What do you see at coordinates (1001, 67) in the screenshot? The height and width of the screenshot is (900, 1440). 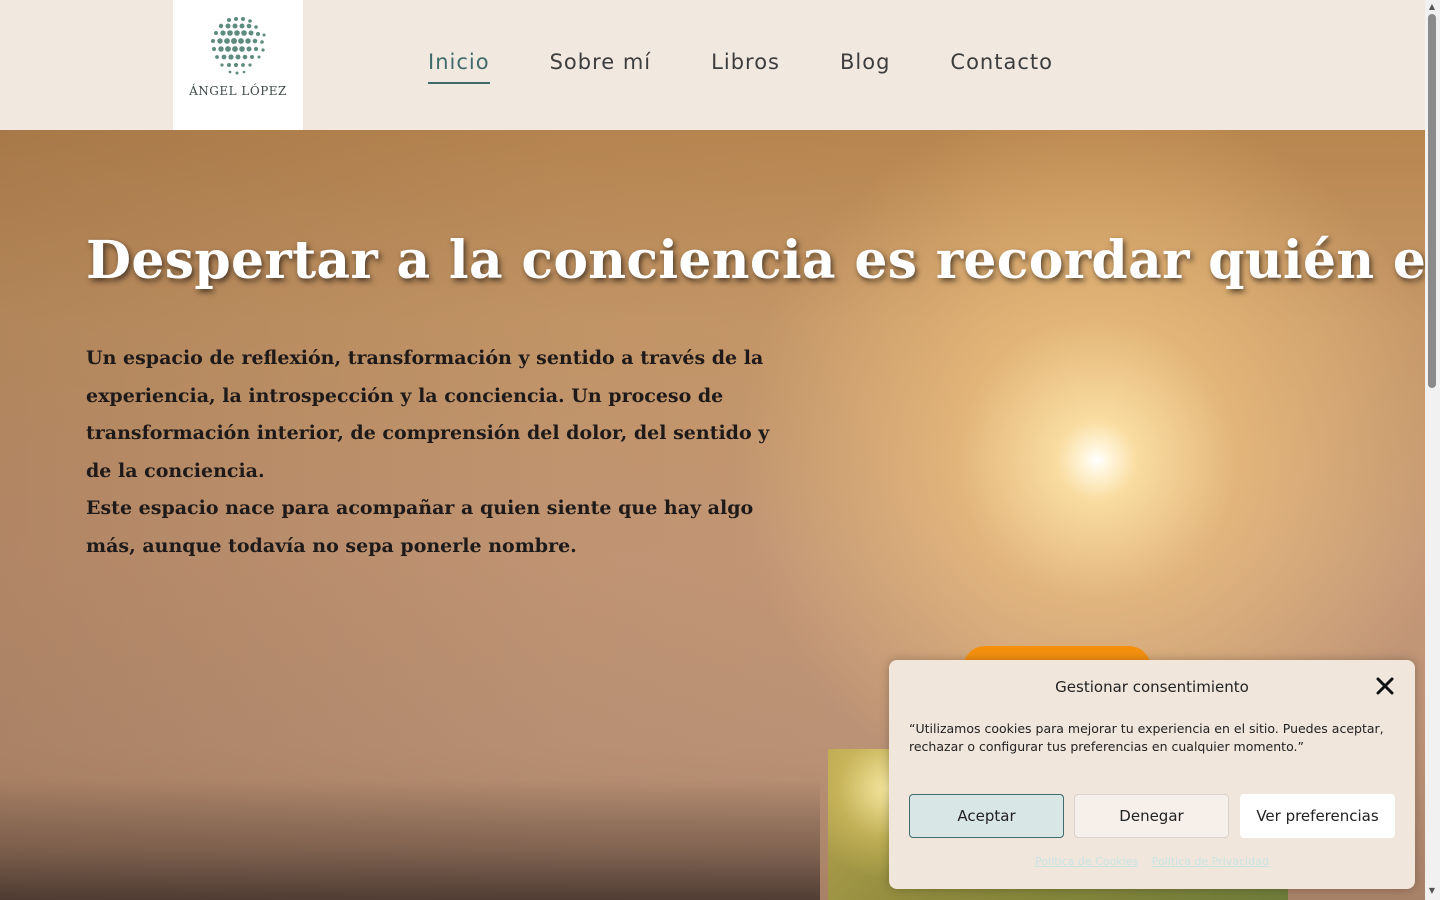 I see `nav-item-contacto: Contacto` at bounding box center [1001, 67].